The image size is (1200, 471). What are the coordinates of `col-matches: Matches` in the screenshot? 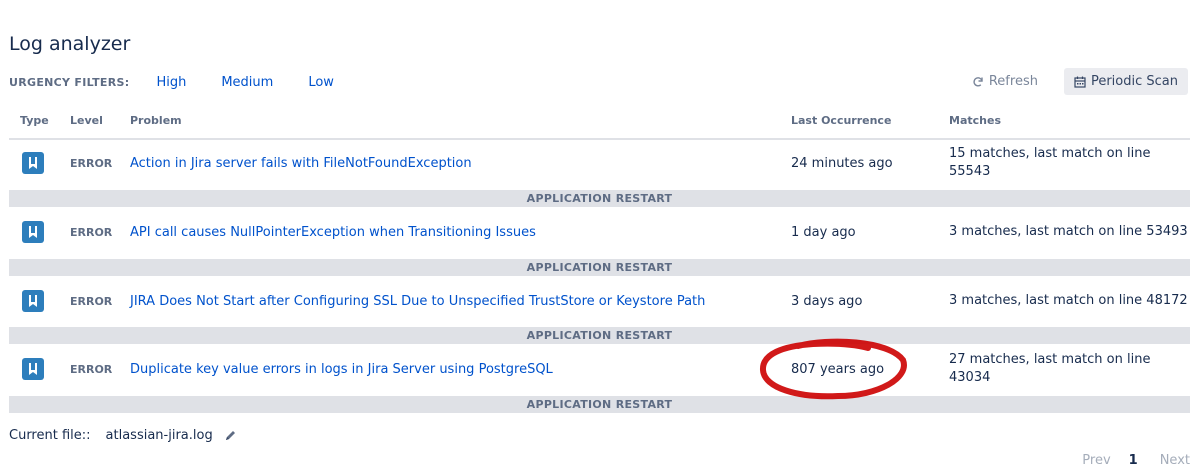 It's located at (975, 120).